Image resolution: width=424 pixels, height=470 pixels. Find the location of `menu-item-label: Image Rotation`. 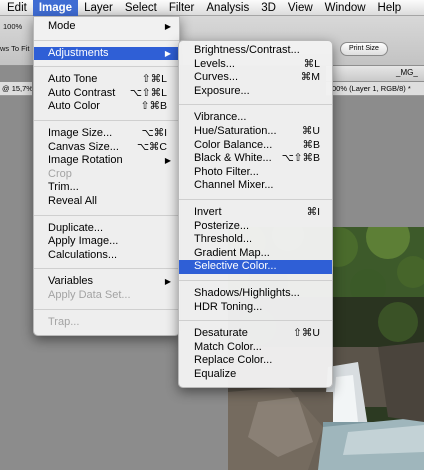

menu-item-label: Image Rotation is located at coordinates (85, 160).